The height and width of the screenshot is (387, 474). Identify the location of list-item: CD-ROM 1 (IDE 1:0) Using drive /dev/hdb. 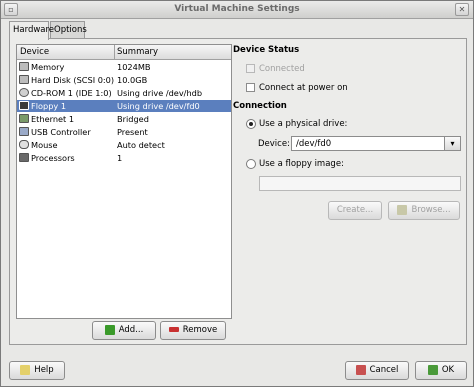
(124, 93).